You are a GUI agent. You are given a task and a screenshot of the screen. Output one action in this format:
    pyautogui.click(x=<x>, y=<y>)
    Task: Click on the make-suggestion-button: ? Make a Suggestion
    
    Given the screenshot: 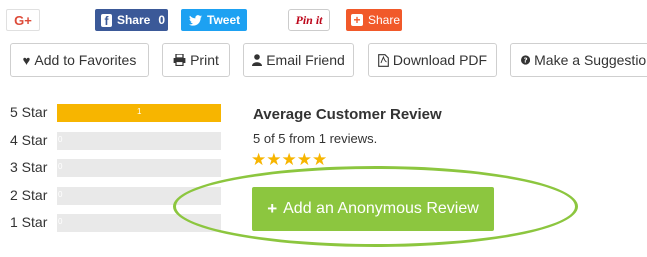 What is the action you would take?
    pyautogui.click(x=578, y=60)
    